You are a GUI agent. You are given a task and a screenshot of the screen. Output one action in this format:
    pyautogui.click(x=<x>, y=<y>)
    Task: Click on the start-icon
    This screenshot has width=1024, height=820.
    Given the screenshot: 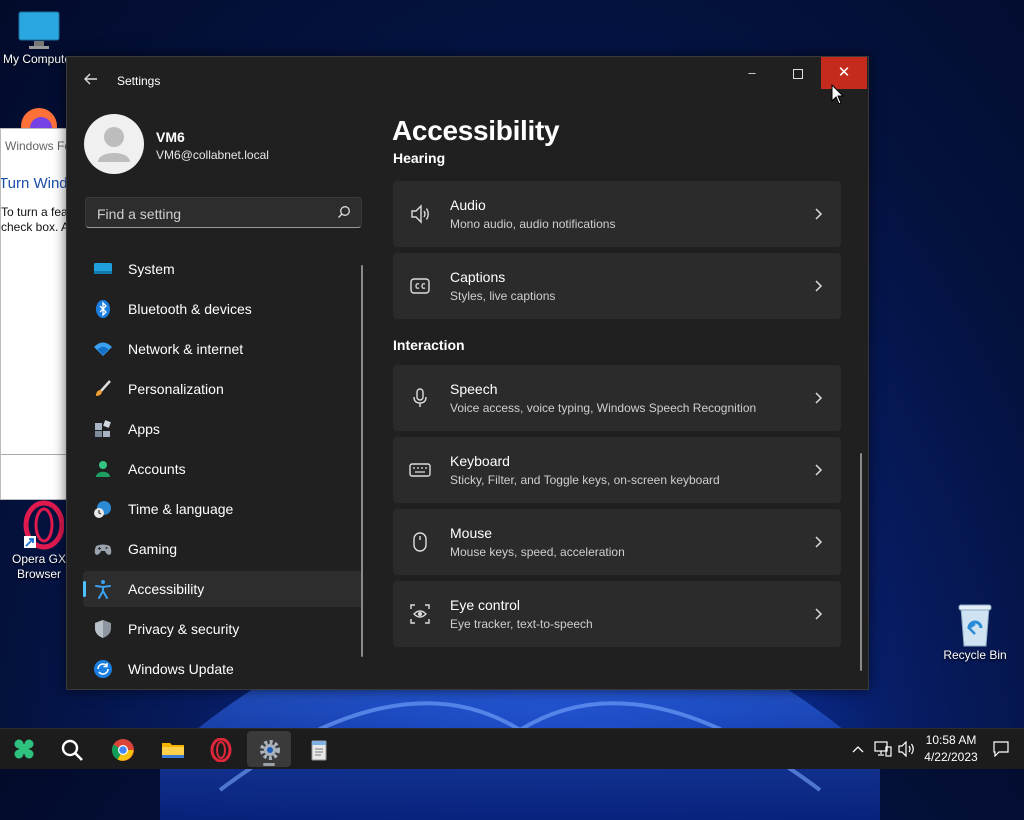 What is the action you would take?
    pyautogui.click(x=24, y=749)
    